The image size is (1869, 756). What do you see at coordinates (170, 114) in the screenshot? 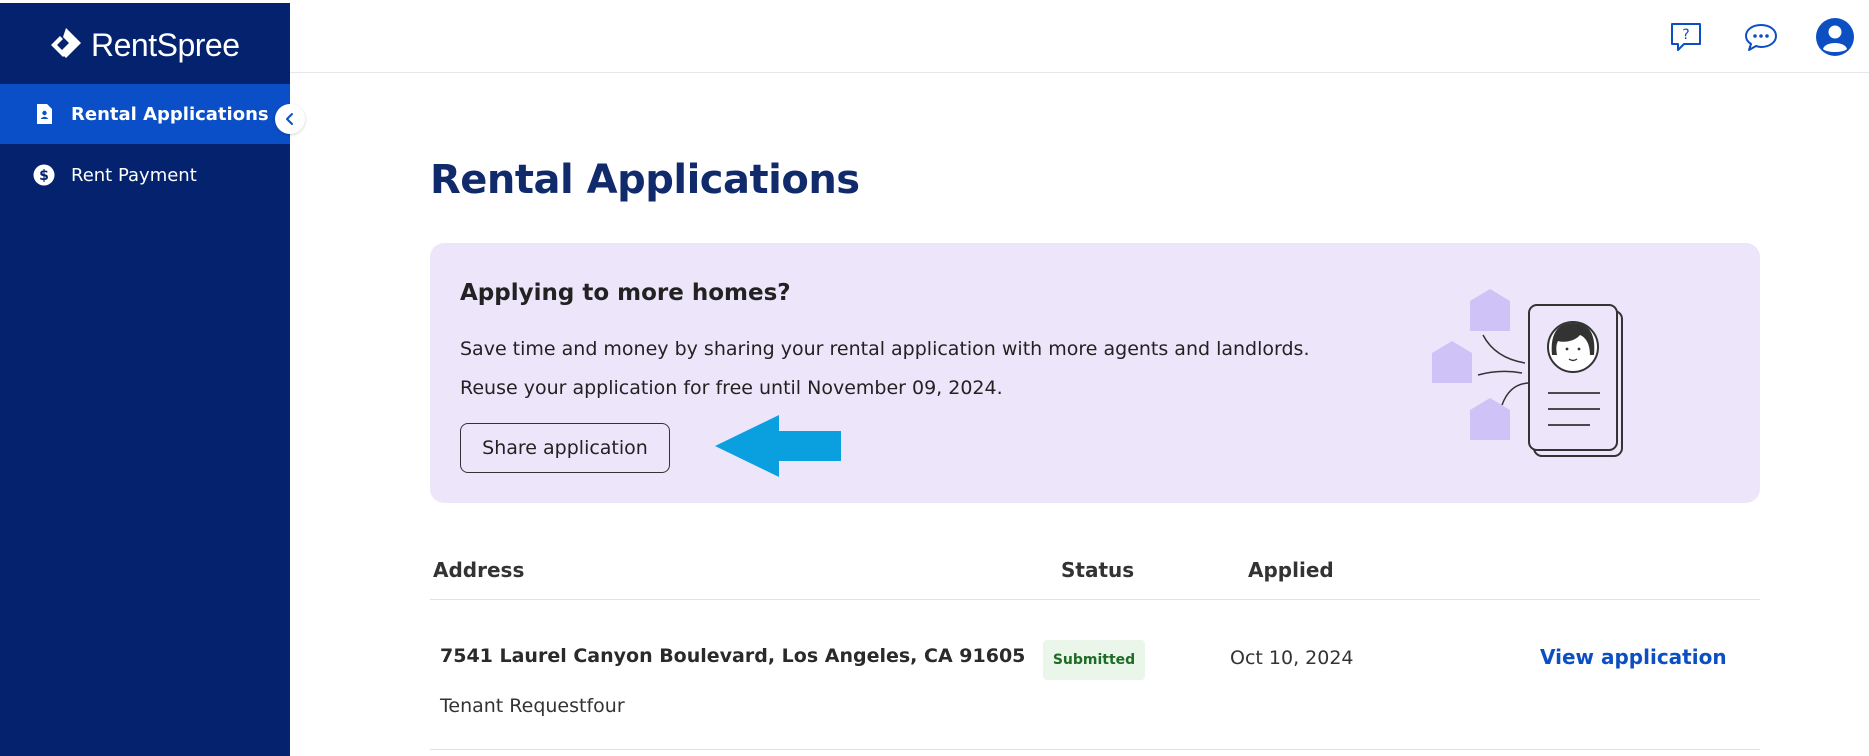
I see `sidebar-item-label: Rental Applications` at bounding box center [170, 114].